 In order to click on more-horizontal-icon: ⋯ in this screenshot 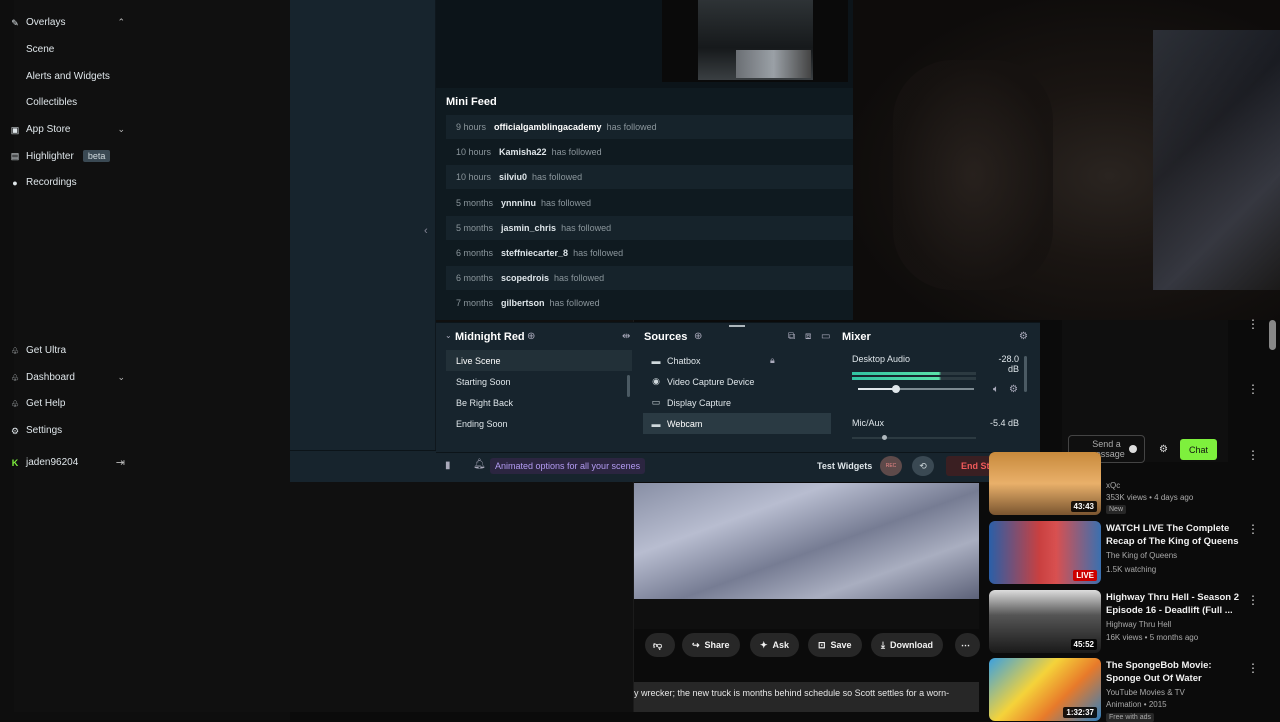, I will do `click(965, 644)`.